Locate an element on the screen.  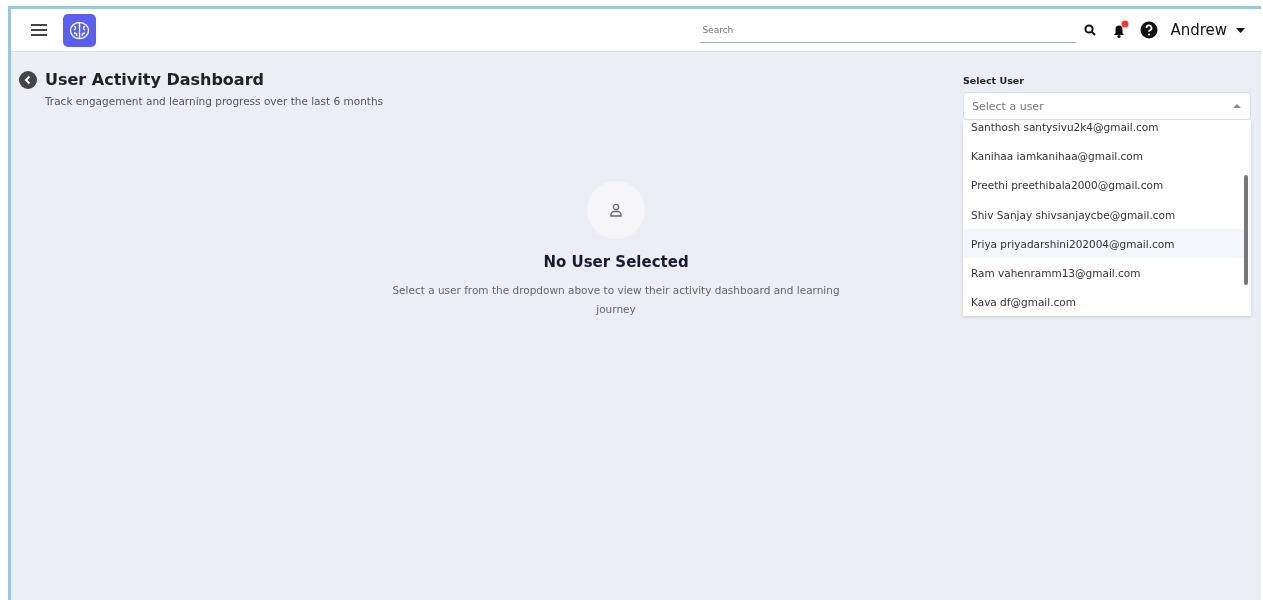
field-label: Select User is located at coordinates (994, 80).